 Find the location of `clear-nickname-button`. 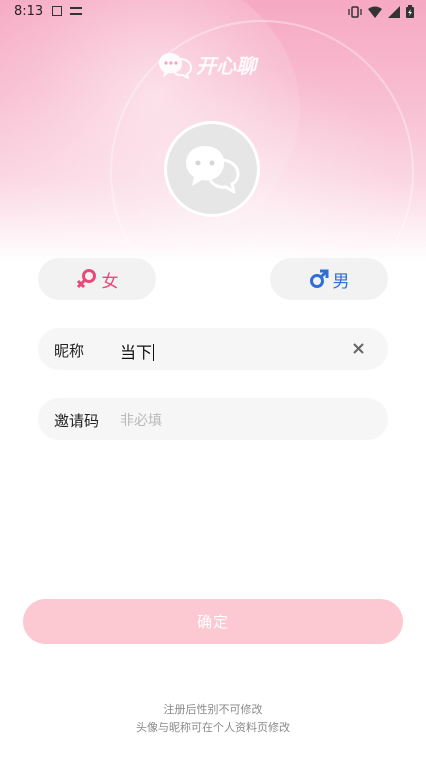

clear-nickname-button is located at coordinates (358, 348).